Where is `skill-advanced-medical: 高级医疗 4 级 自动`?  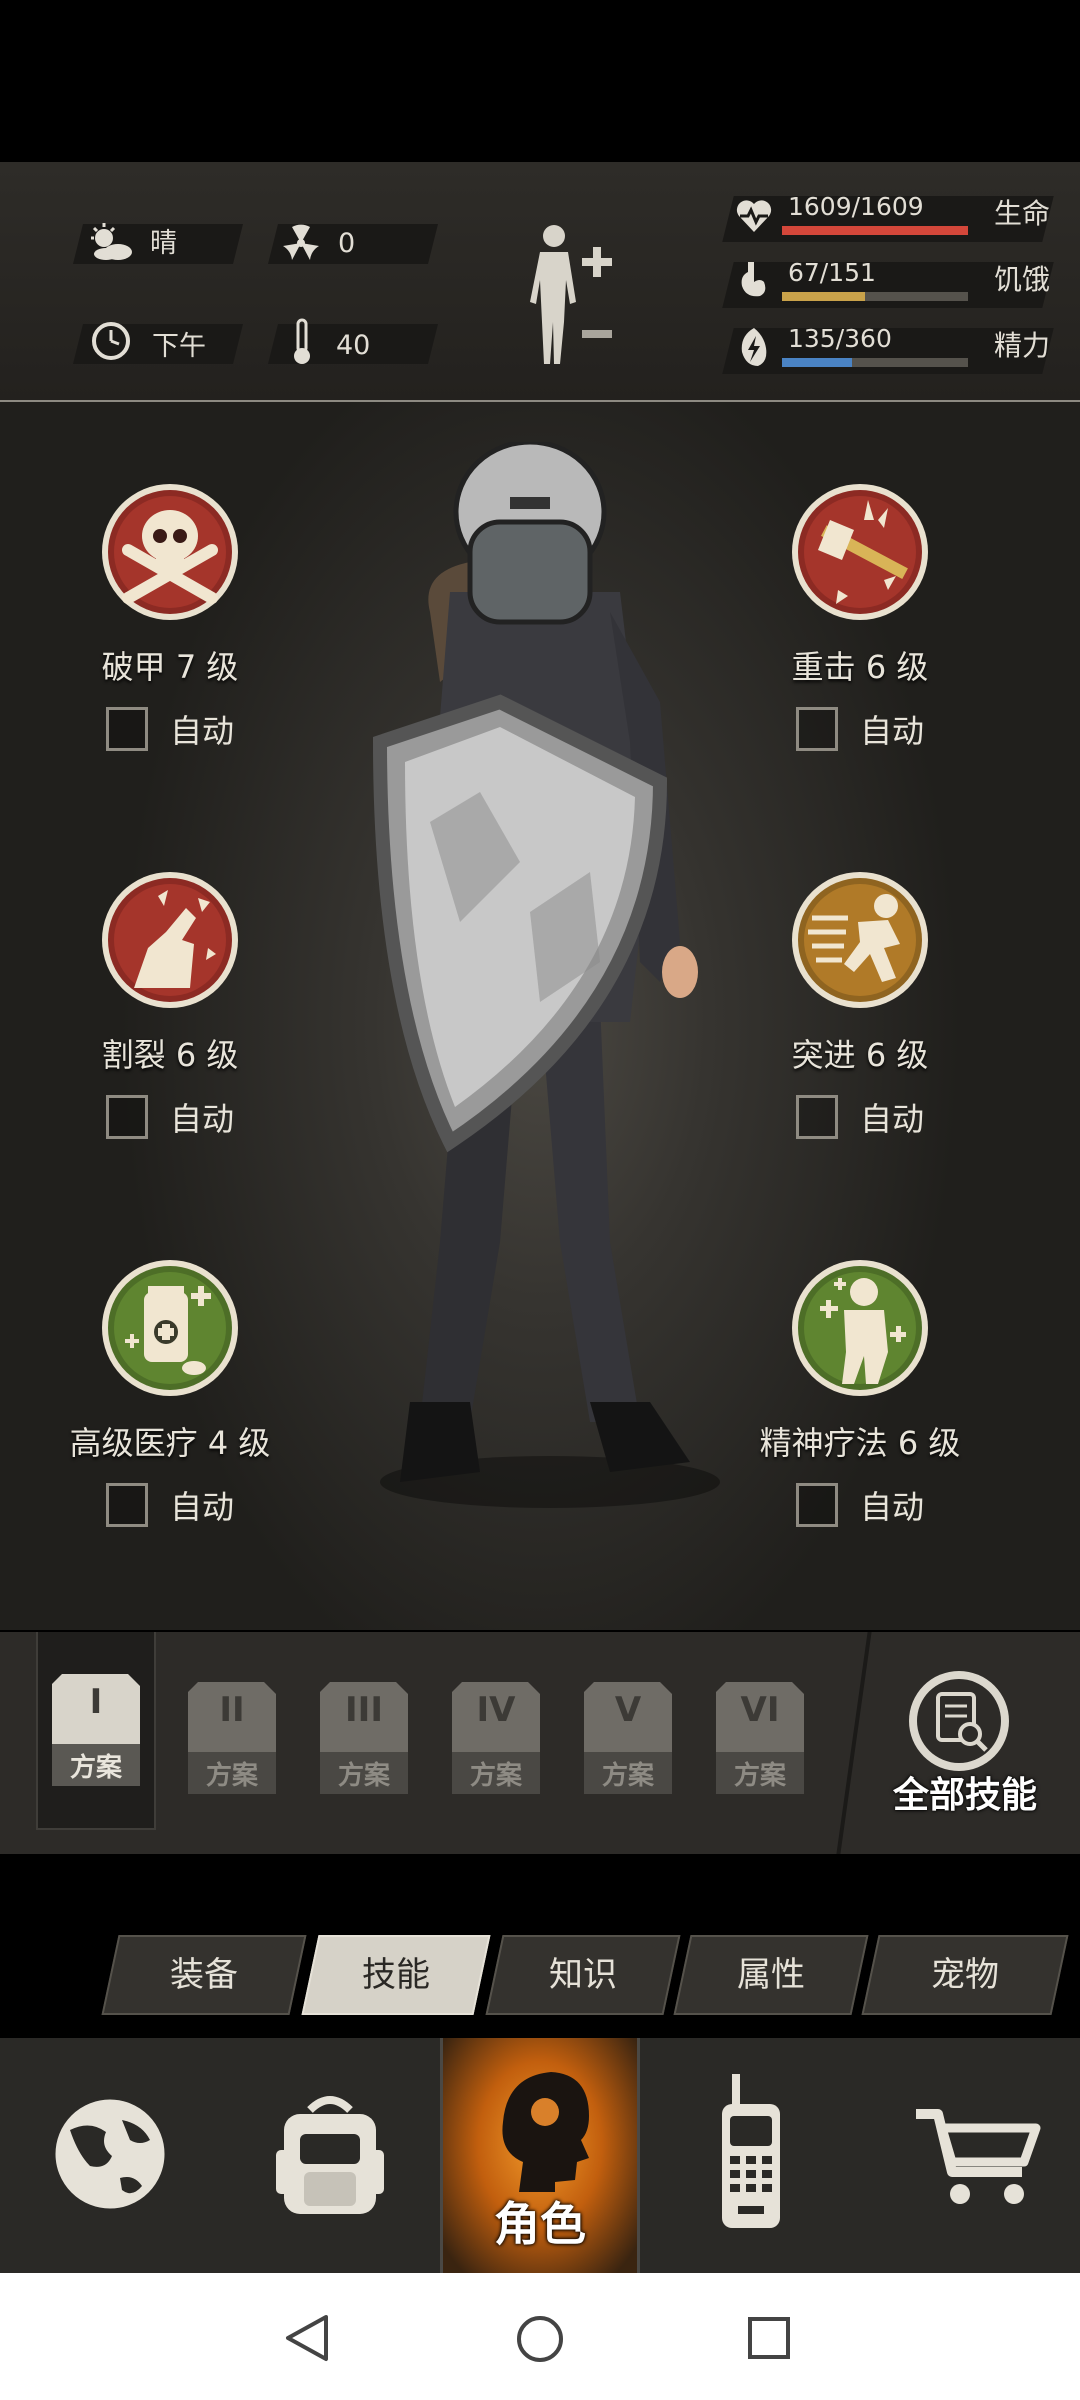 skill-advanced-medical: 高级医疗 4 级 自动 is located at coordinates (170, 1392).